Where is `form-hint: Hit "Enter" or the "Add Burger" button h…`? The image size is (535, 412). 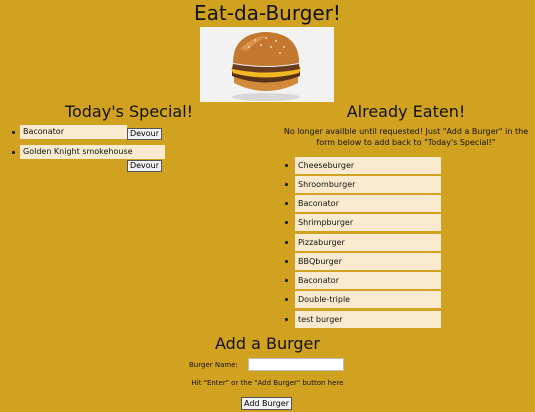 form-hint: Hit "Enter" or the "Add Burger" button h… is located at coordinates (267, 383).